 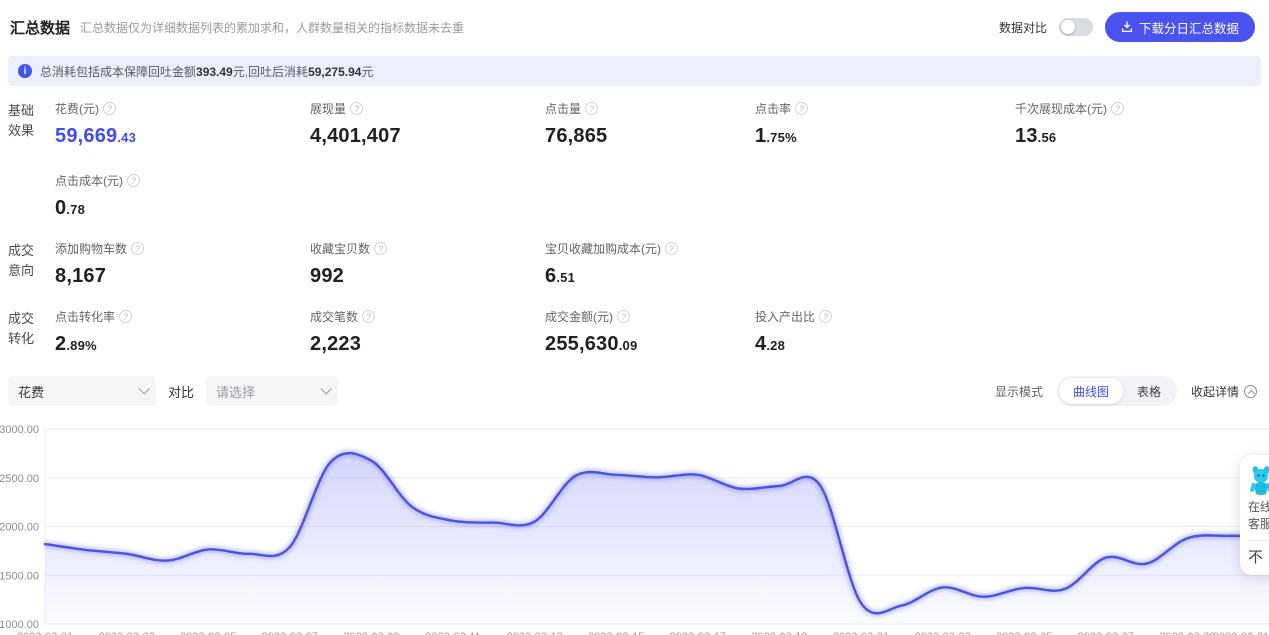 What do you see at coordinates (336, 344) in the screenshot?
I see `metric-value: 2,223` at bounding box center [336, 344].